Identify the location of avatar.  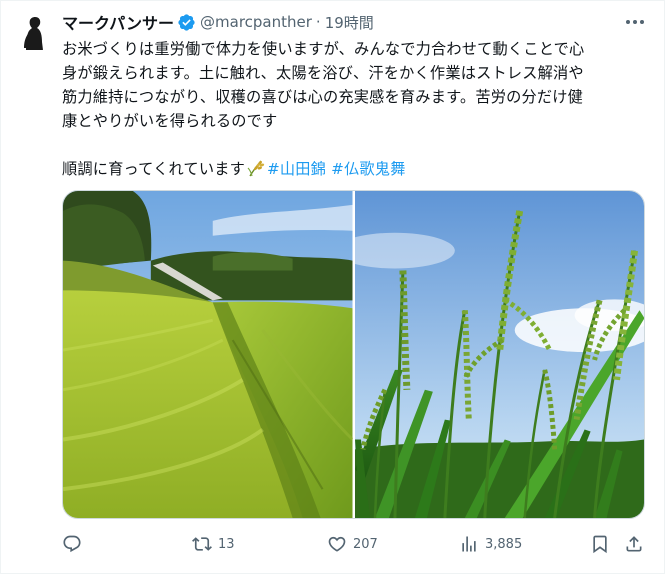
(34, 32).